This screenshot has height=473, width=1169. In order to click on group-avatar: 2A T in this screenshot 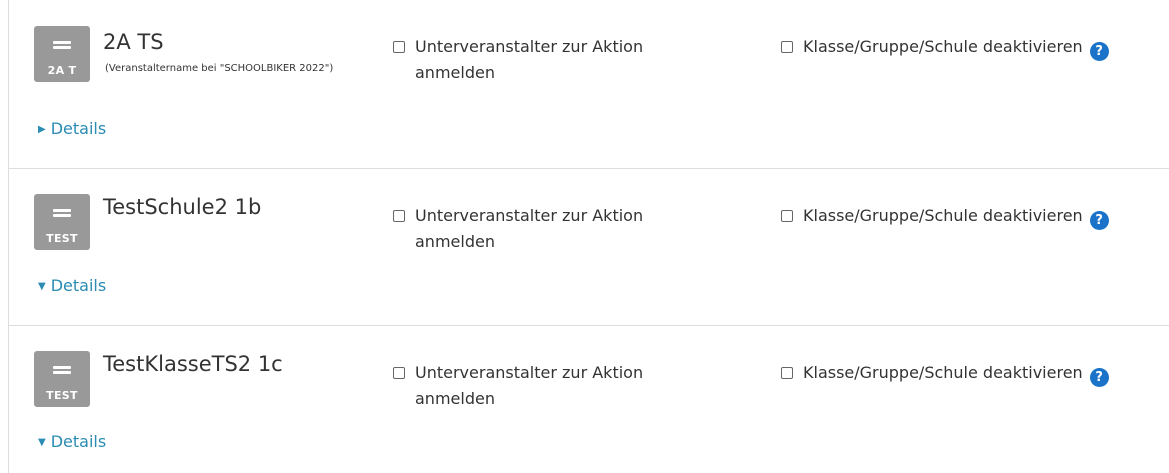, I will do `click(62, 54)`.